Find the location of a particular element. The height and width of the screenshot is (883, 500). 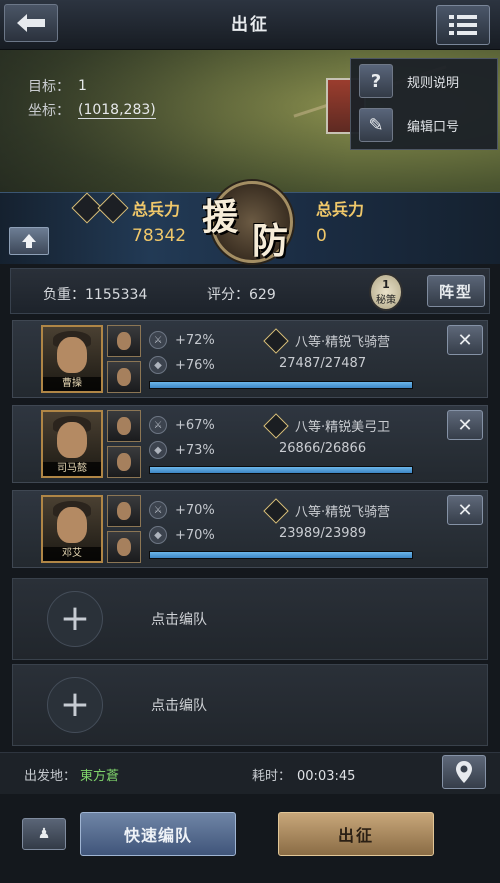

secret-strategy-button: 1 秘策 is located at coordinates (386, 292).